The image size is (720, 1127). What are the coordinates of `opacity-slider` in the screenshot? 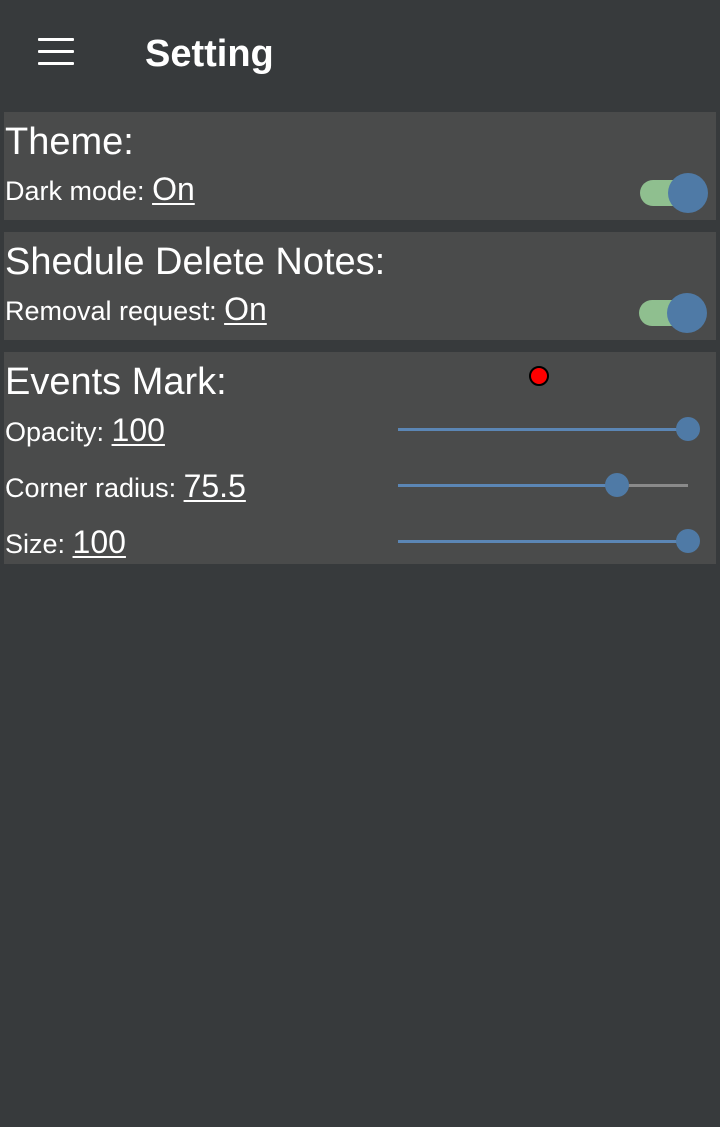 It's located at (550, 429).